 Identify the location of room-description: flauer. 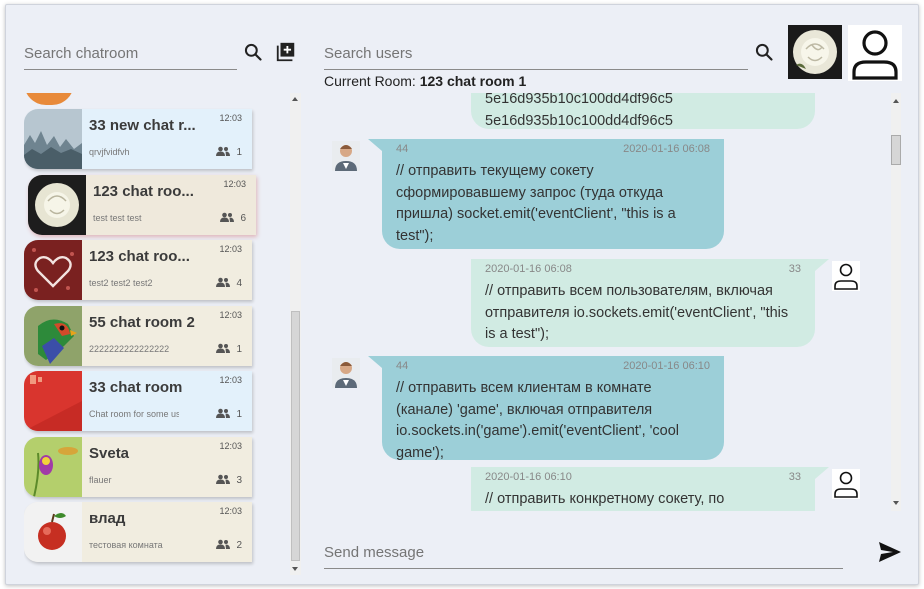
(100, 479).